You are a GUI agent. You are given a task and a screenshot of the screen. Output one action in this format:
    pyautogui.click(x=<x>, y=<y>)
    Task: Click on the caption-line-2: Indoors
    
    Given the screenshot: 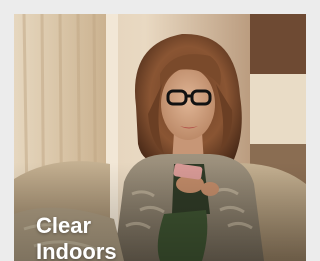 What is the action you would take?
    pyautogui.click(x=76, y=250)
    